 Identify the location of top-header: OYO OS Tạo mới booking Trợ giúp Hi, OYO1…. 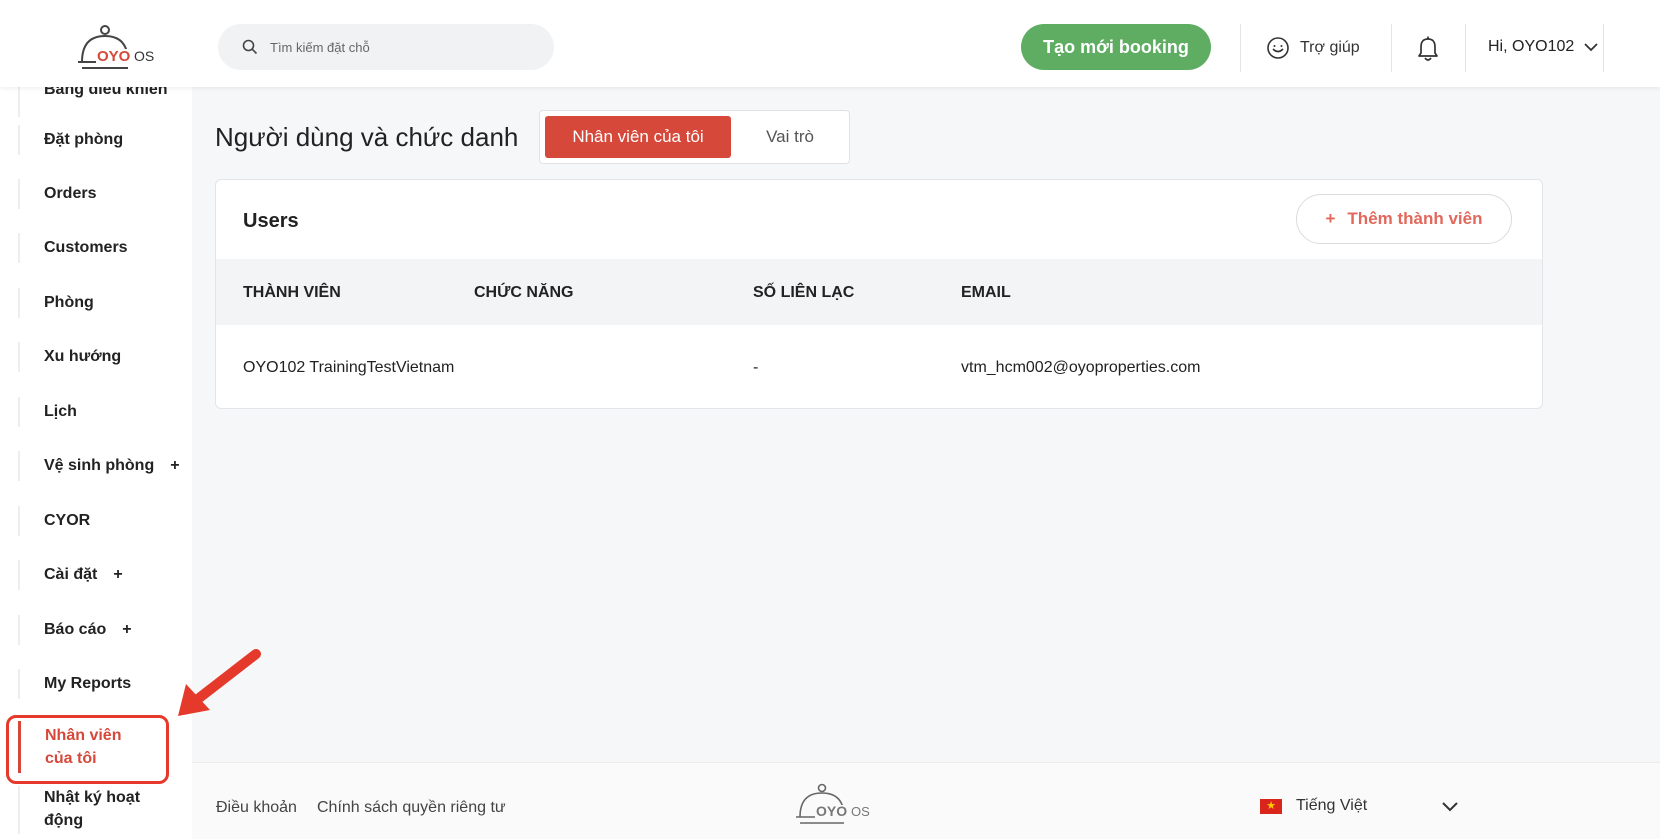
(830, 46).